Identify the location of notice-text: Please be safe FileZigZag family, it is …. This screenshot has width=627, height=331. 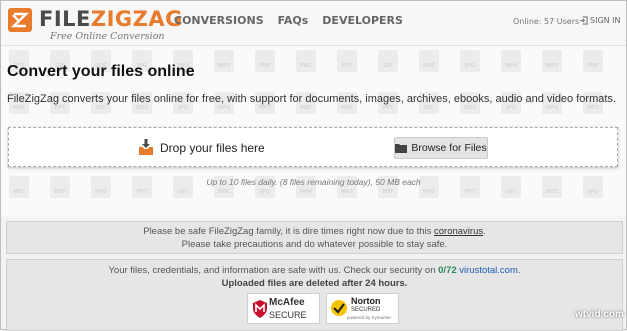
(288, 231).